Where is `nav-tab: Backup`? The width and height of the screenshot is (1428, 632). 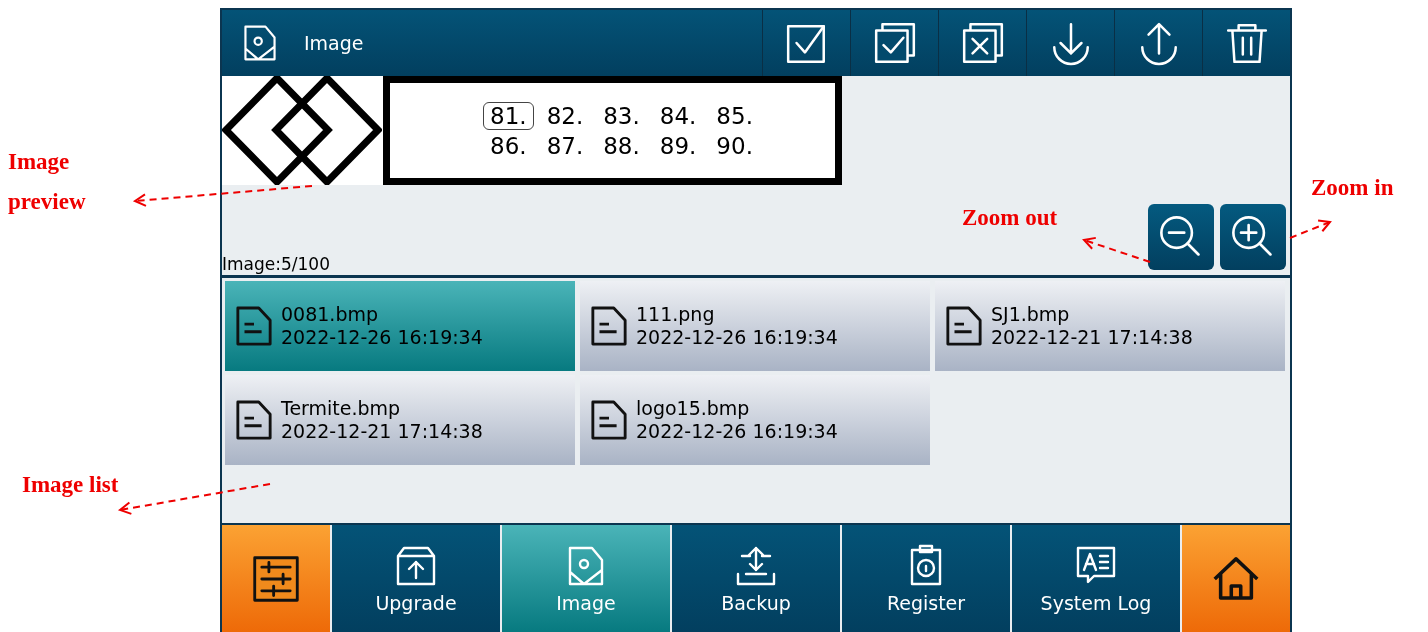 nav-tab: Backup is located at coordinates (756, 578).